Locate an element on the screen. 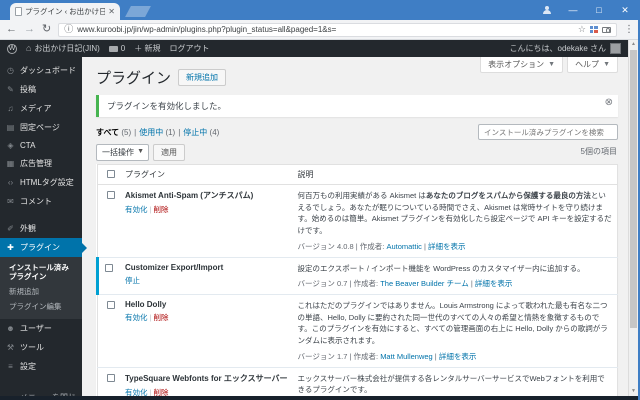 The image size is (640, 400). admin-bar-new: ＋ 新規 is located at coordinates (147, 48).